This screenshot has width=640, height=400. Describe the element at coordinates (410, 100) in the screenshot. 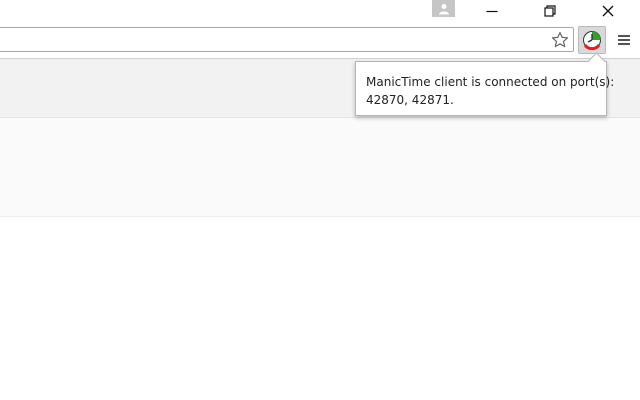

I see `popup-ports-text: 42870, 42871.` at that location.